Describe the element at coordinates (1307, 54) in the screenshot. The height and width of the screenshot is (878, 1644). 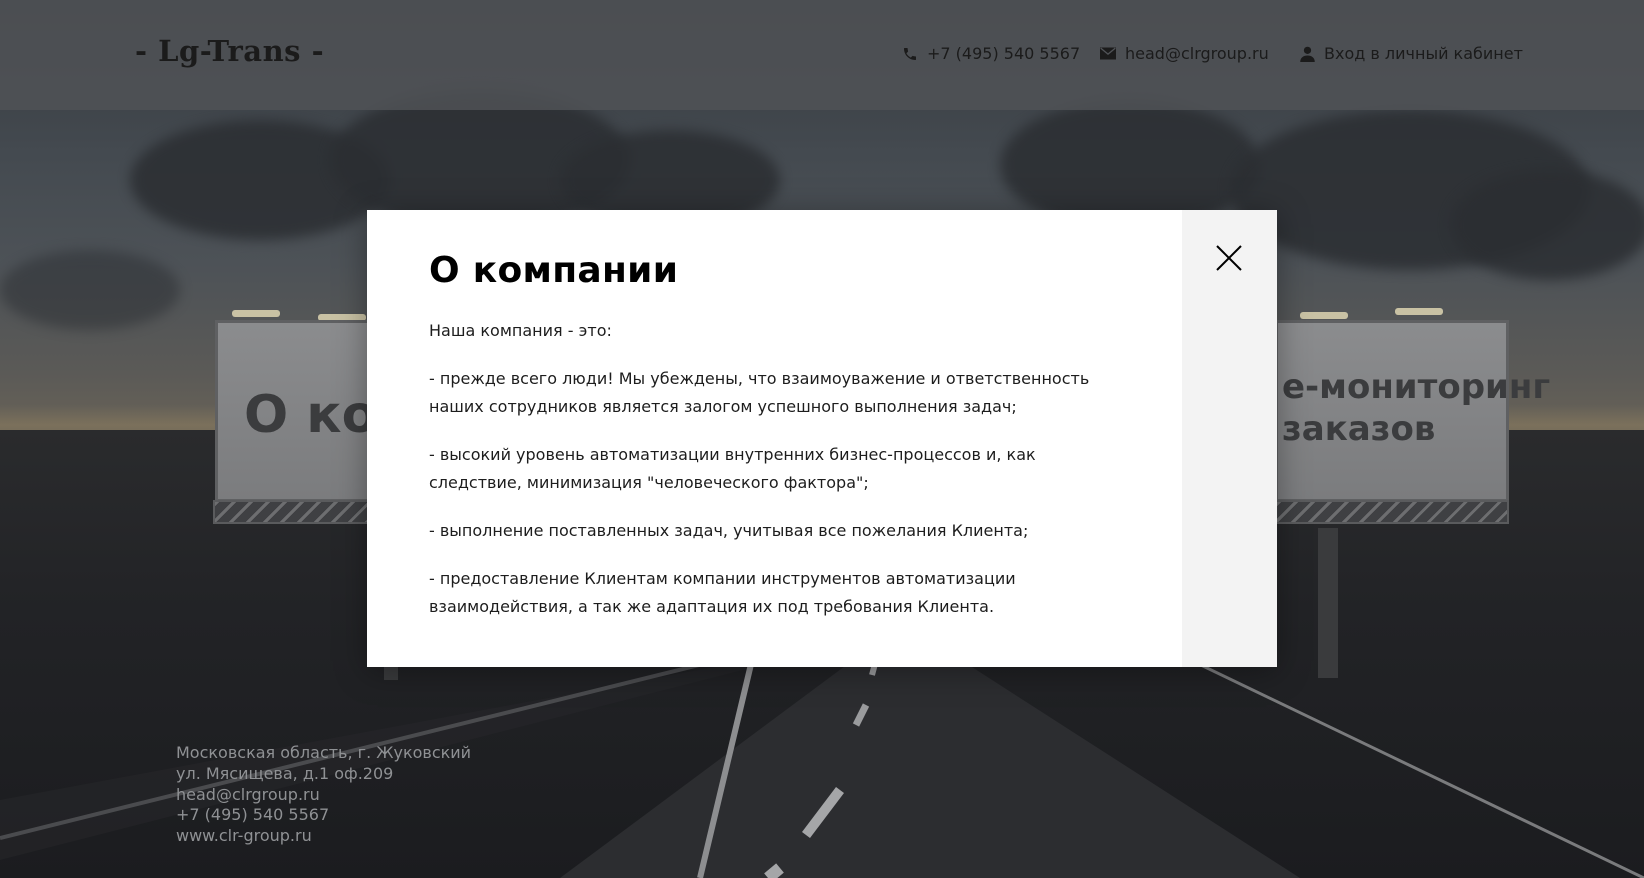
I see `user-icon` at that location.